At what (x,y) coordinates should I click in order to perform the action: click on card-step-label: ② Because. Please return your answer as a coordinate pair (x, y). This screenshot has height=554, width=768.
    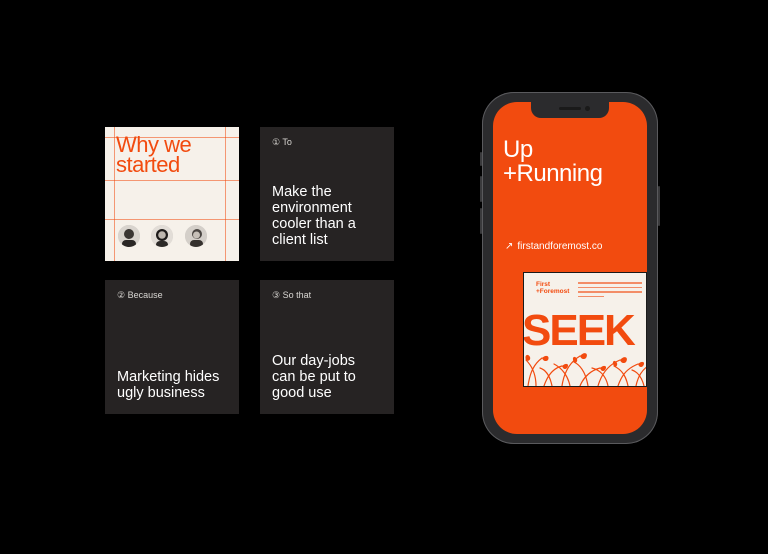
    Looking at the image, I should click on (140, 295).